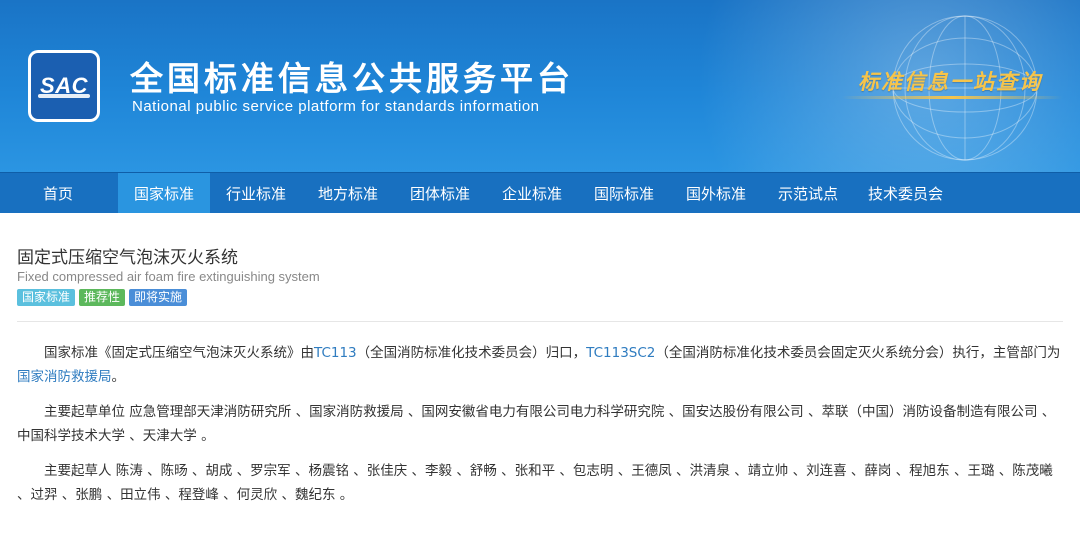  Describe the element at coordinates (335, 353) in the screenshot. I see `tc113-link: TC113` at that location.